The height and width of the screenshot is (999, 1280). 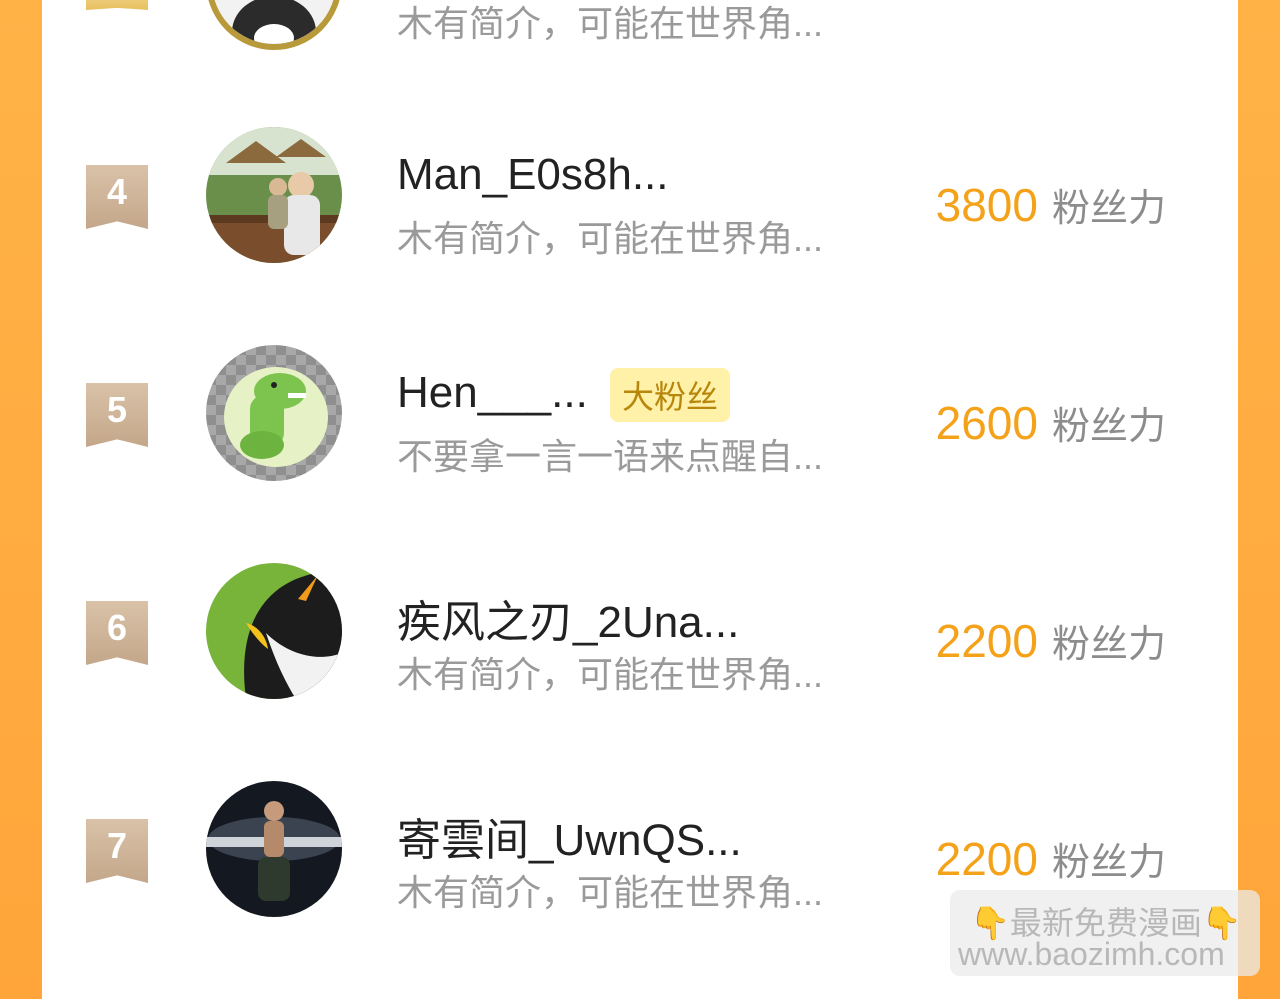 I want to click on fan-power-score: 3800 粉丝力, so click(x=1051, y=204).